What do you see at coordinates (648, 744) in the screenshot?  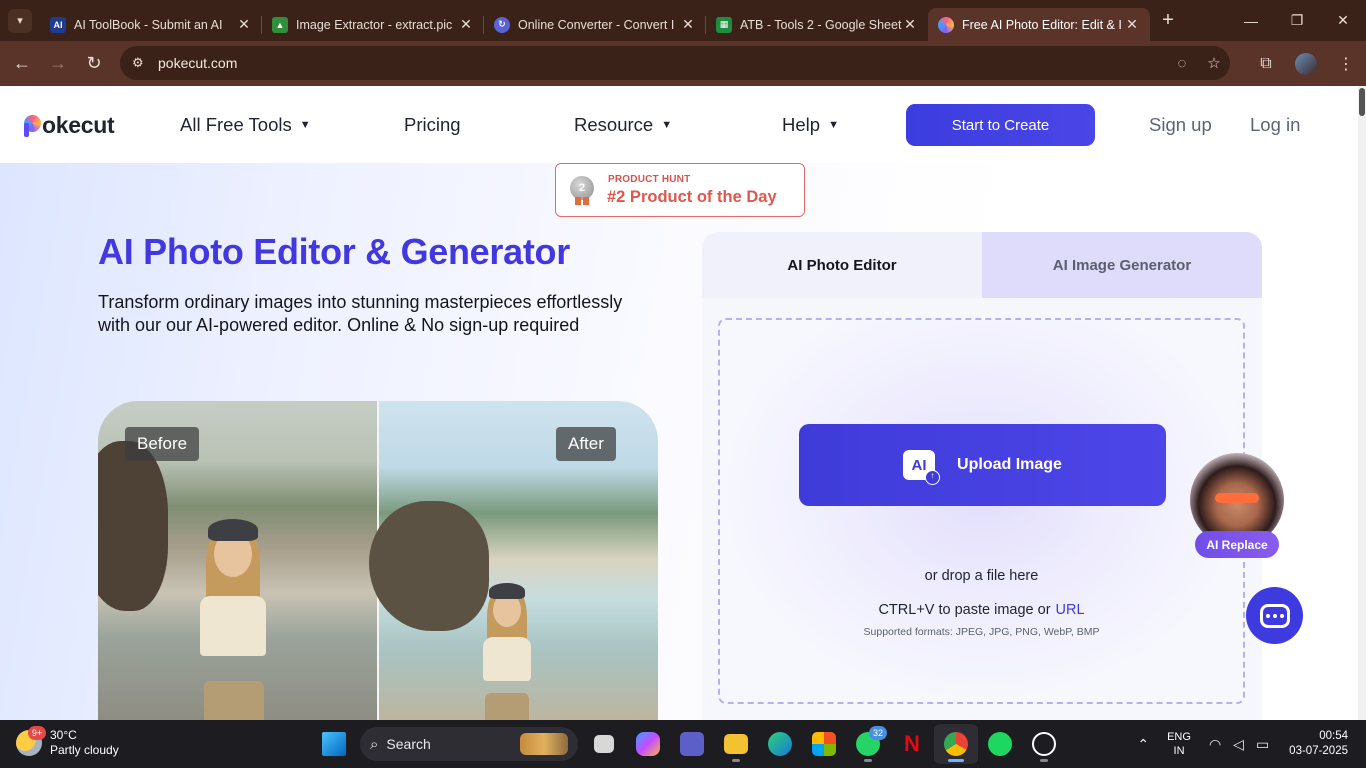 I see `copilot-icon` at bounding box center [648, 744].